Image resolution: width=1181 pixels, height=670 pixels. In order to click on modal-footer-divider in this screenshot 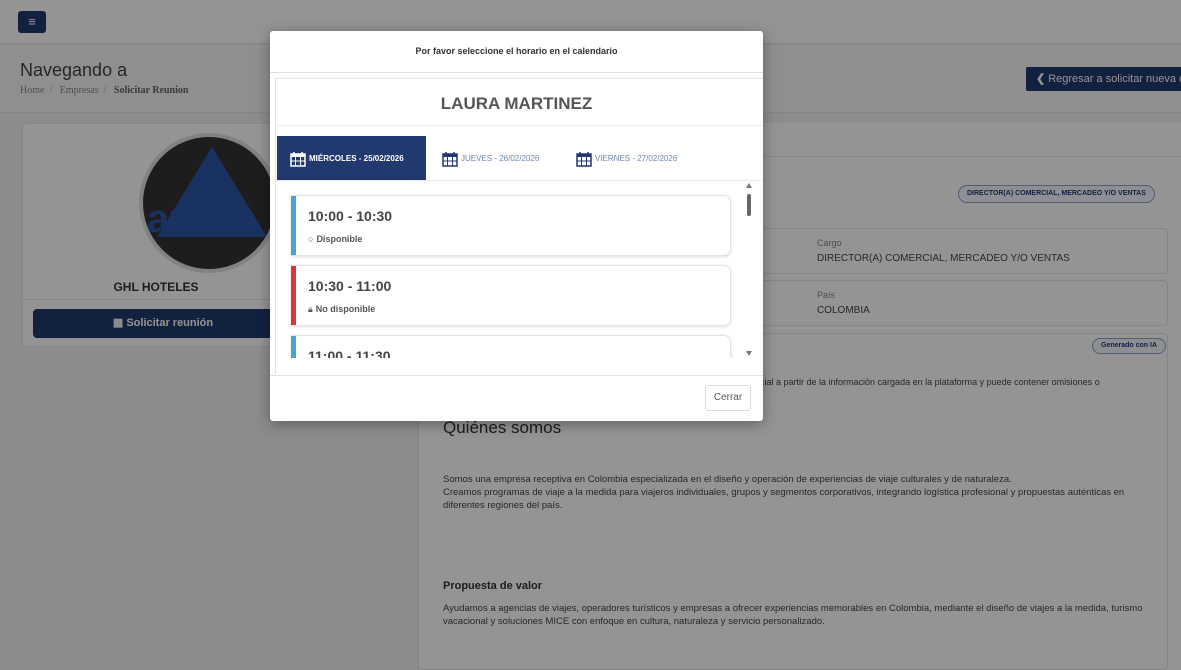, I will do `click(516, 375)`.